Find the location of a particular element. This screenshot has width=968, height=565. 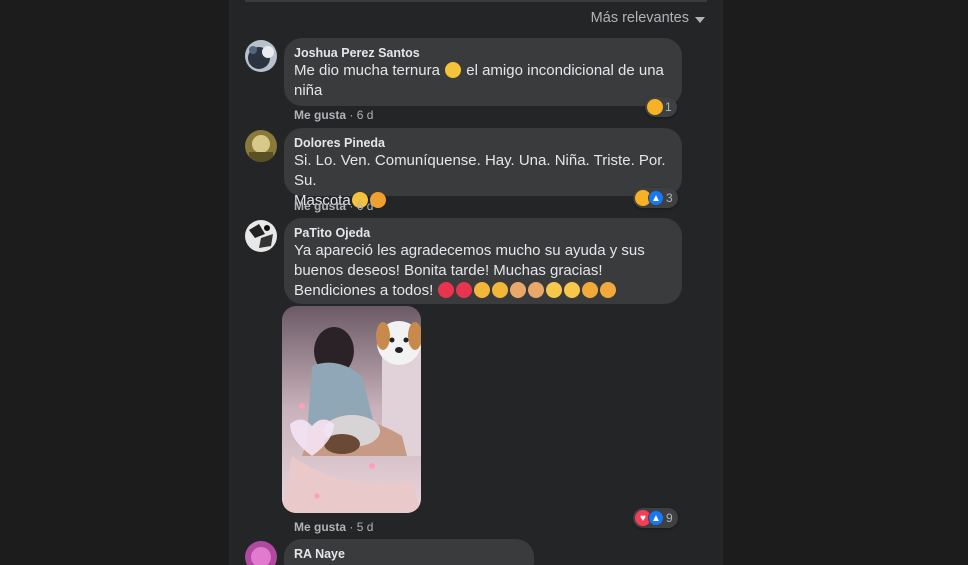

sort-dropdown: Más relevantes is located at coordinates (648, 18).